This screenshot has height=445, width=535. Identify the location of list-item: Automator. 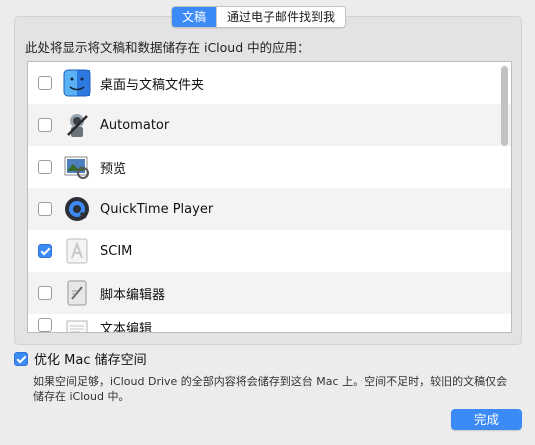
(269, 125).